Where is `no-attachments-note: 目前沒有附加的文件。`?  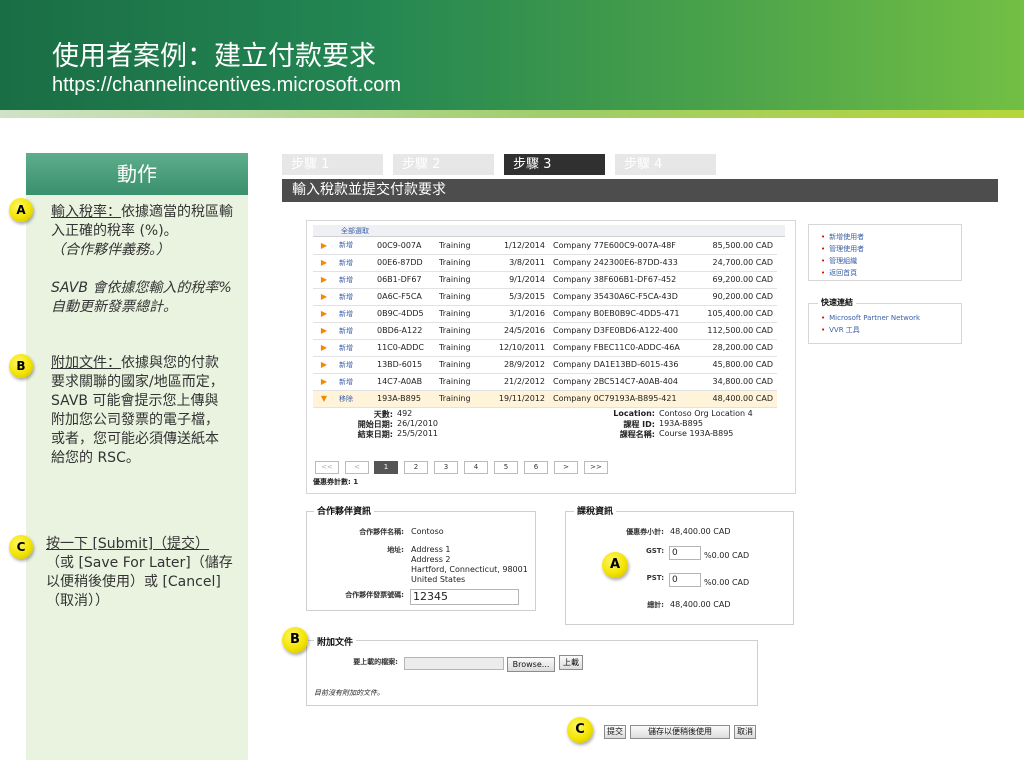
no-attachments-note: 目前沒有附加的文件。 is located at coordinates (349, 693).